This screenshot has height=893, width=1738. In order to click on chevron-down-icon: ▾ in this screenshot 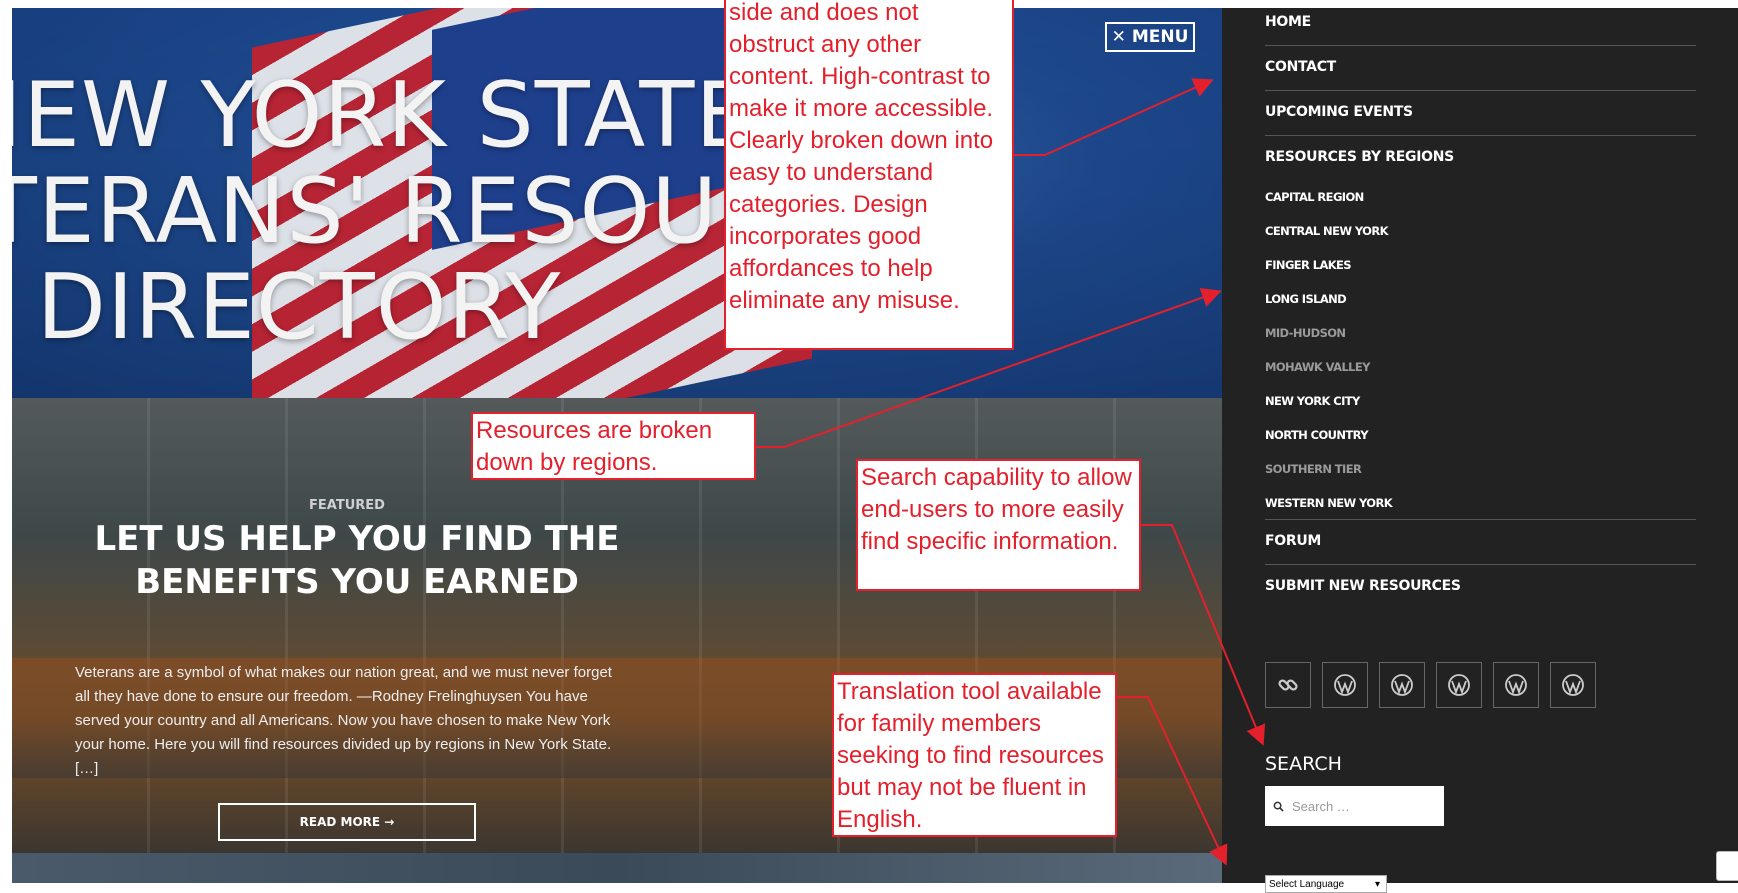, I will do `click(1377, 884)`.